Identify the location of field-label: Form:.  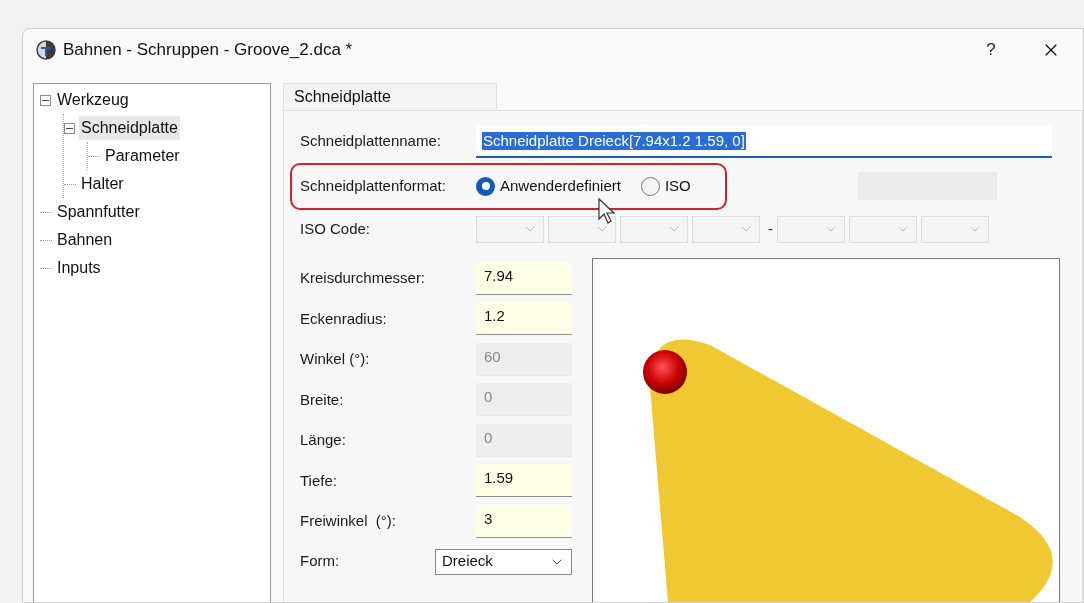
(320, 561).